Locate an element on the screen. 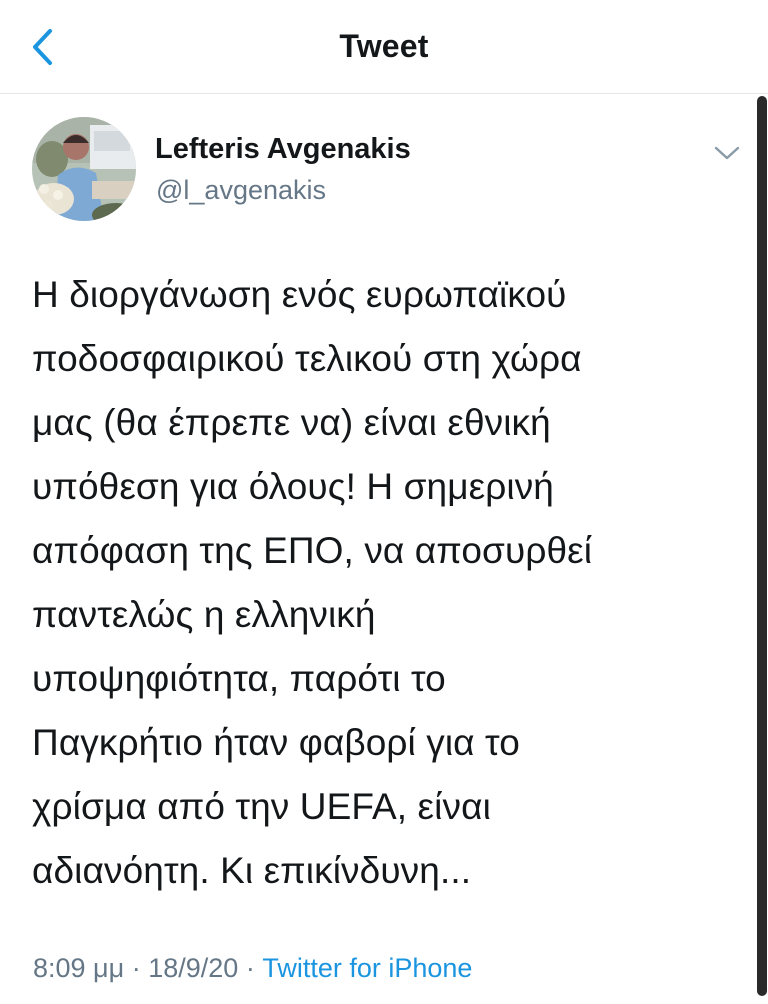 This screenshot has width=768, height=1004. tweet-metadata: 8:09 μμ · 18/9/20 · Twitter for iPhone is located at coordinates (252, 968).